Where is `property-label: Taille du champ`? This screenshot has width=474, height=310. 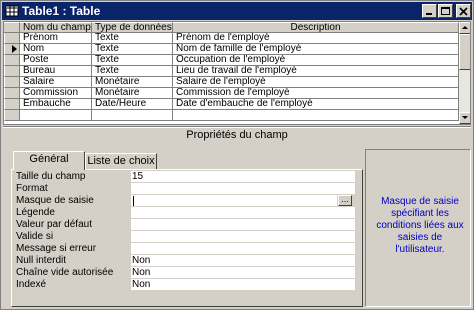
property-label: Taille du champ is located at coordinates (51, 176).